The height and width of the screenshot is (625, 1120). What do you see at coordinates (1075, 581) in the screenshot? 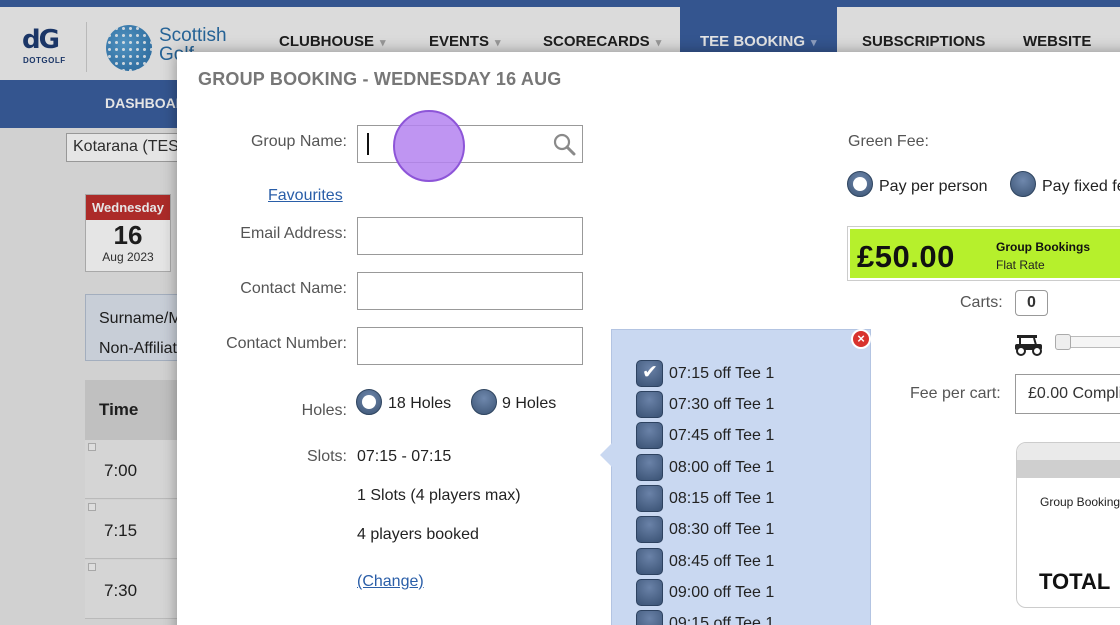
I see `summary-total-label: TOTAL` at bounding box center [1075, 581].